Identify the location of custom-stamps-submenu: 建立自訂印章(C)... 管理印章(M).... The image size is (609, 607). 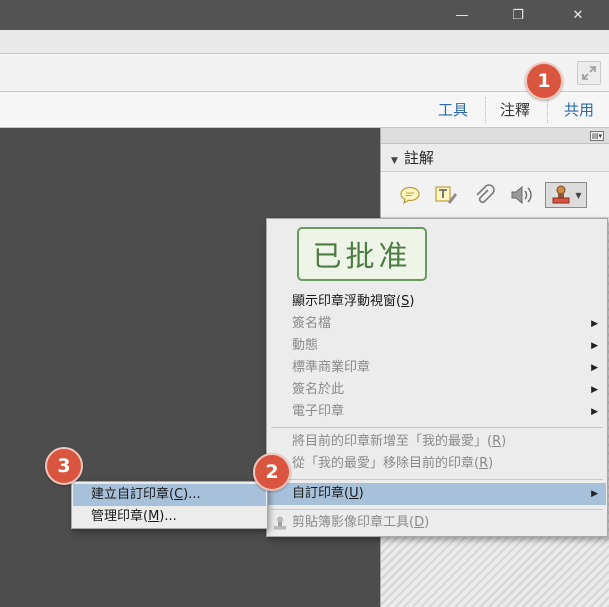
(169, 505).